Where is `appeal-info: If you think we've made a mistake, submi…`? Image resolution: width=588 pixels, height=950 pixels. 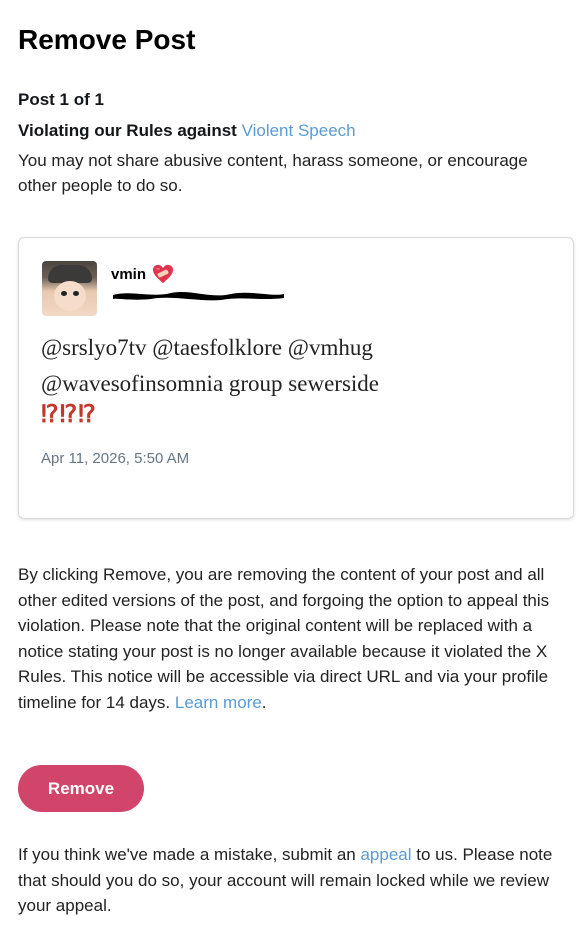 appeal-info: If you think we've made a mistake, submi… is located at coordinates (298, 880).